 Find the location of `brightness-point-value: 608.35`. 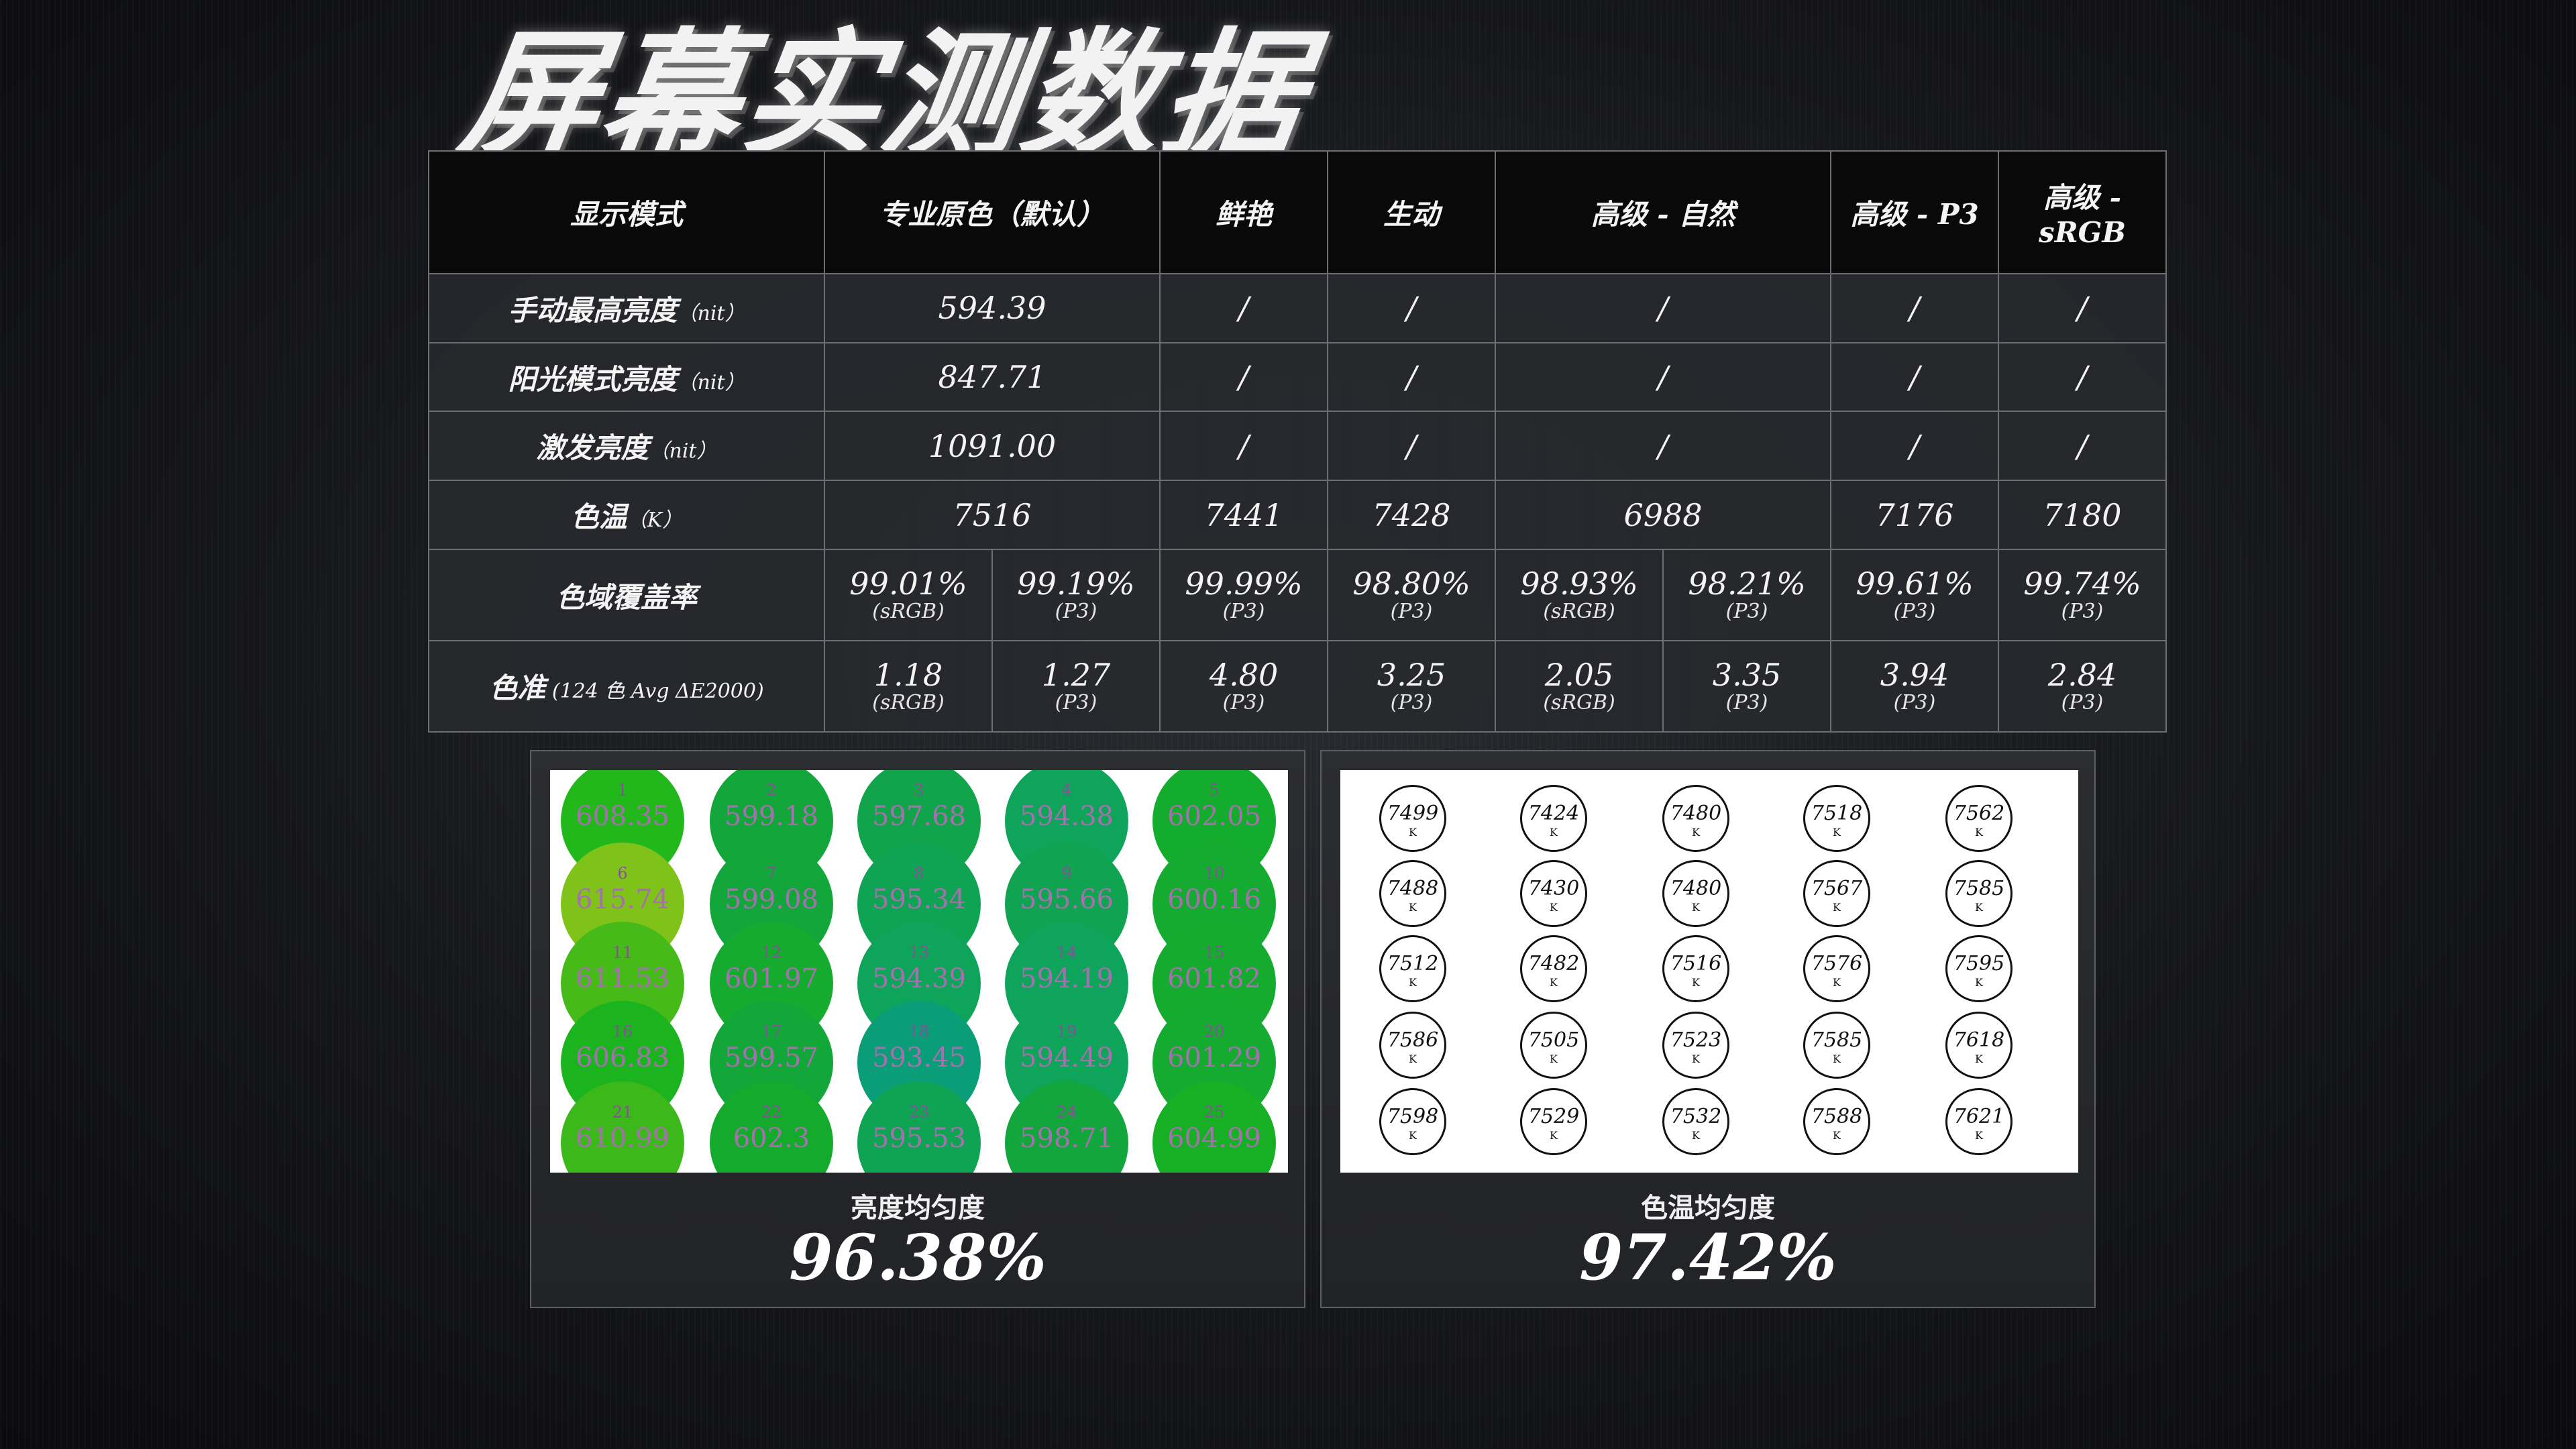

brightness-point-value: 608.35 is located at coordinates (622, 816).